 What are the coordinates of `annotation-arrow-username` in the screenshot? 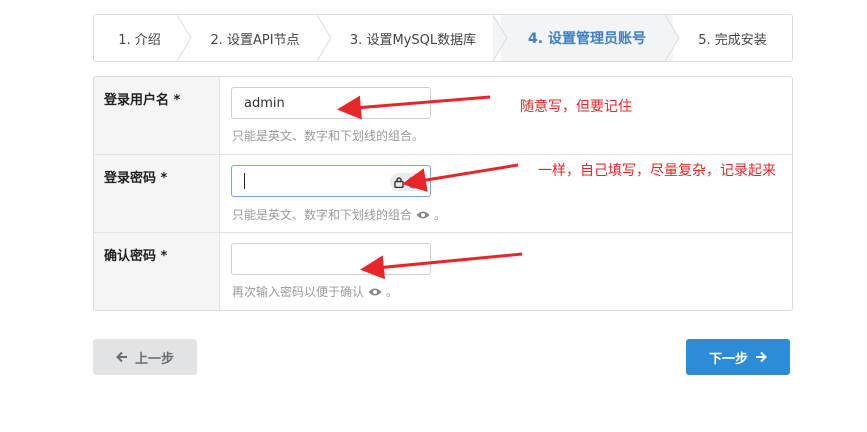 It's located at (414, 107).